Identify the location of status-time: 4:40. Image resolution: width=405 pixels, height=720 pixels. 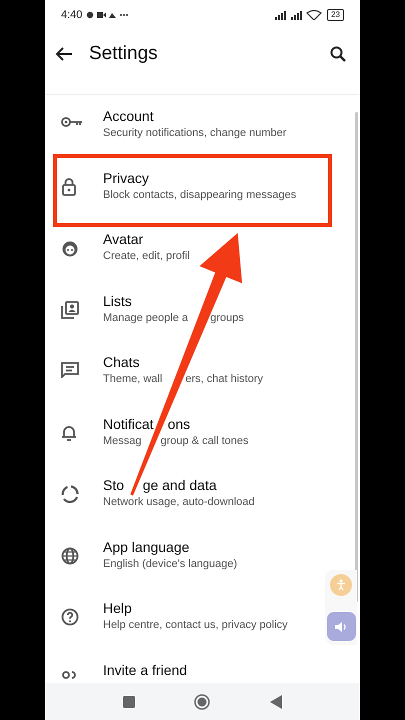
(71, 15).